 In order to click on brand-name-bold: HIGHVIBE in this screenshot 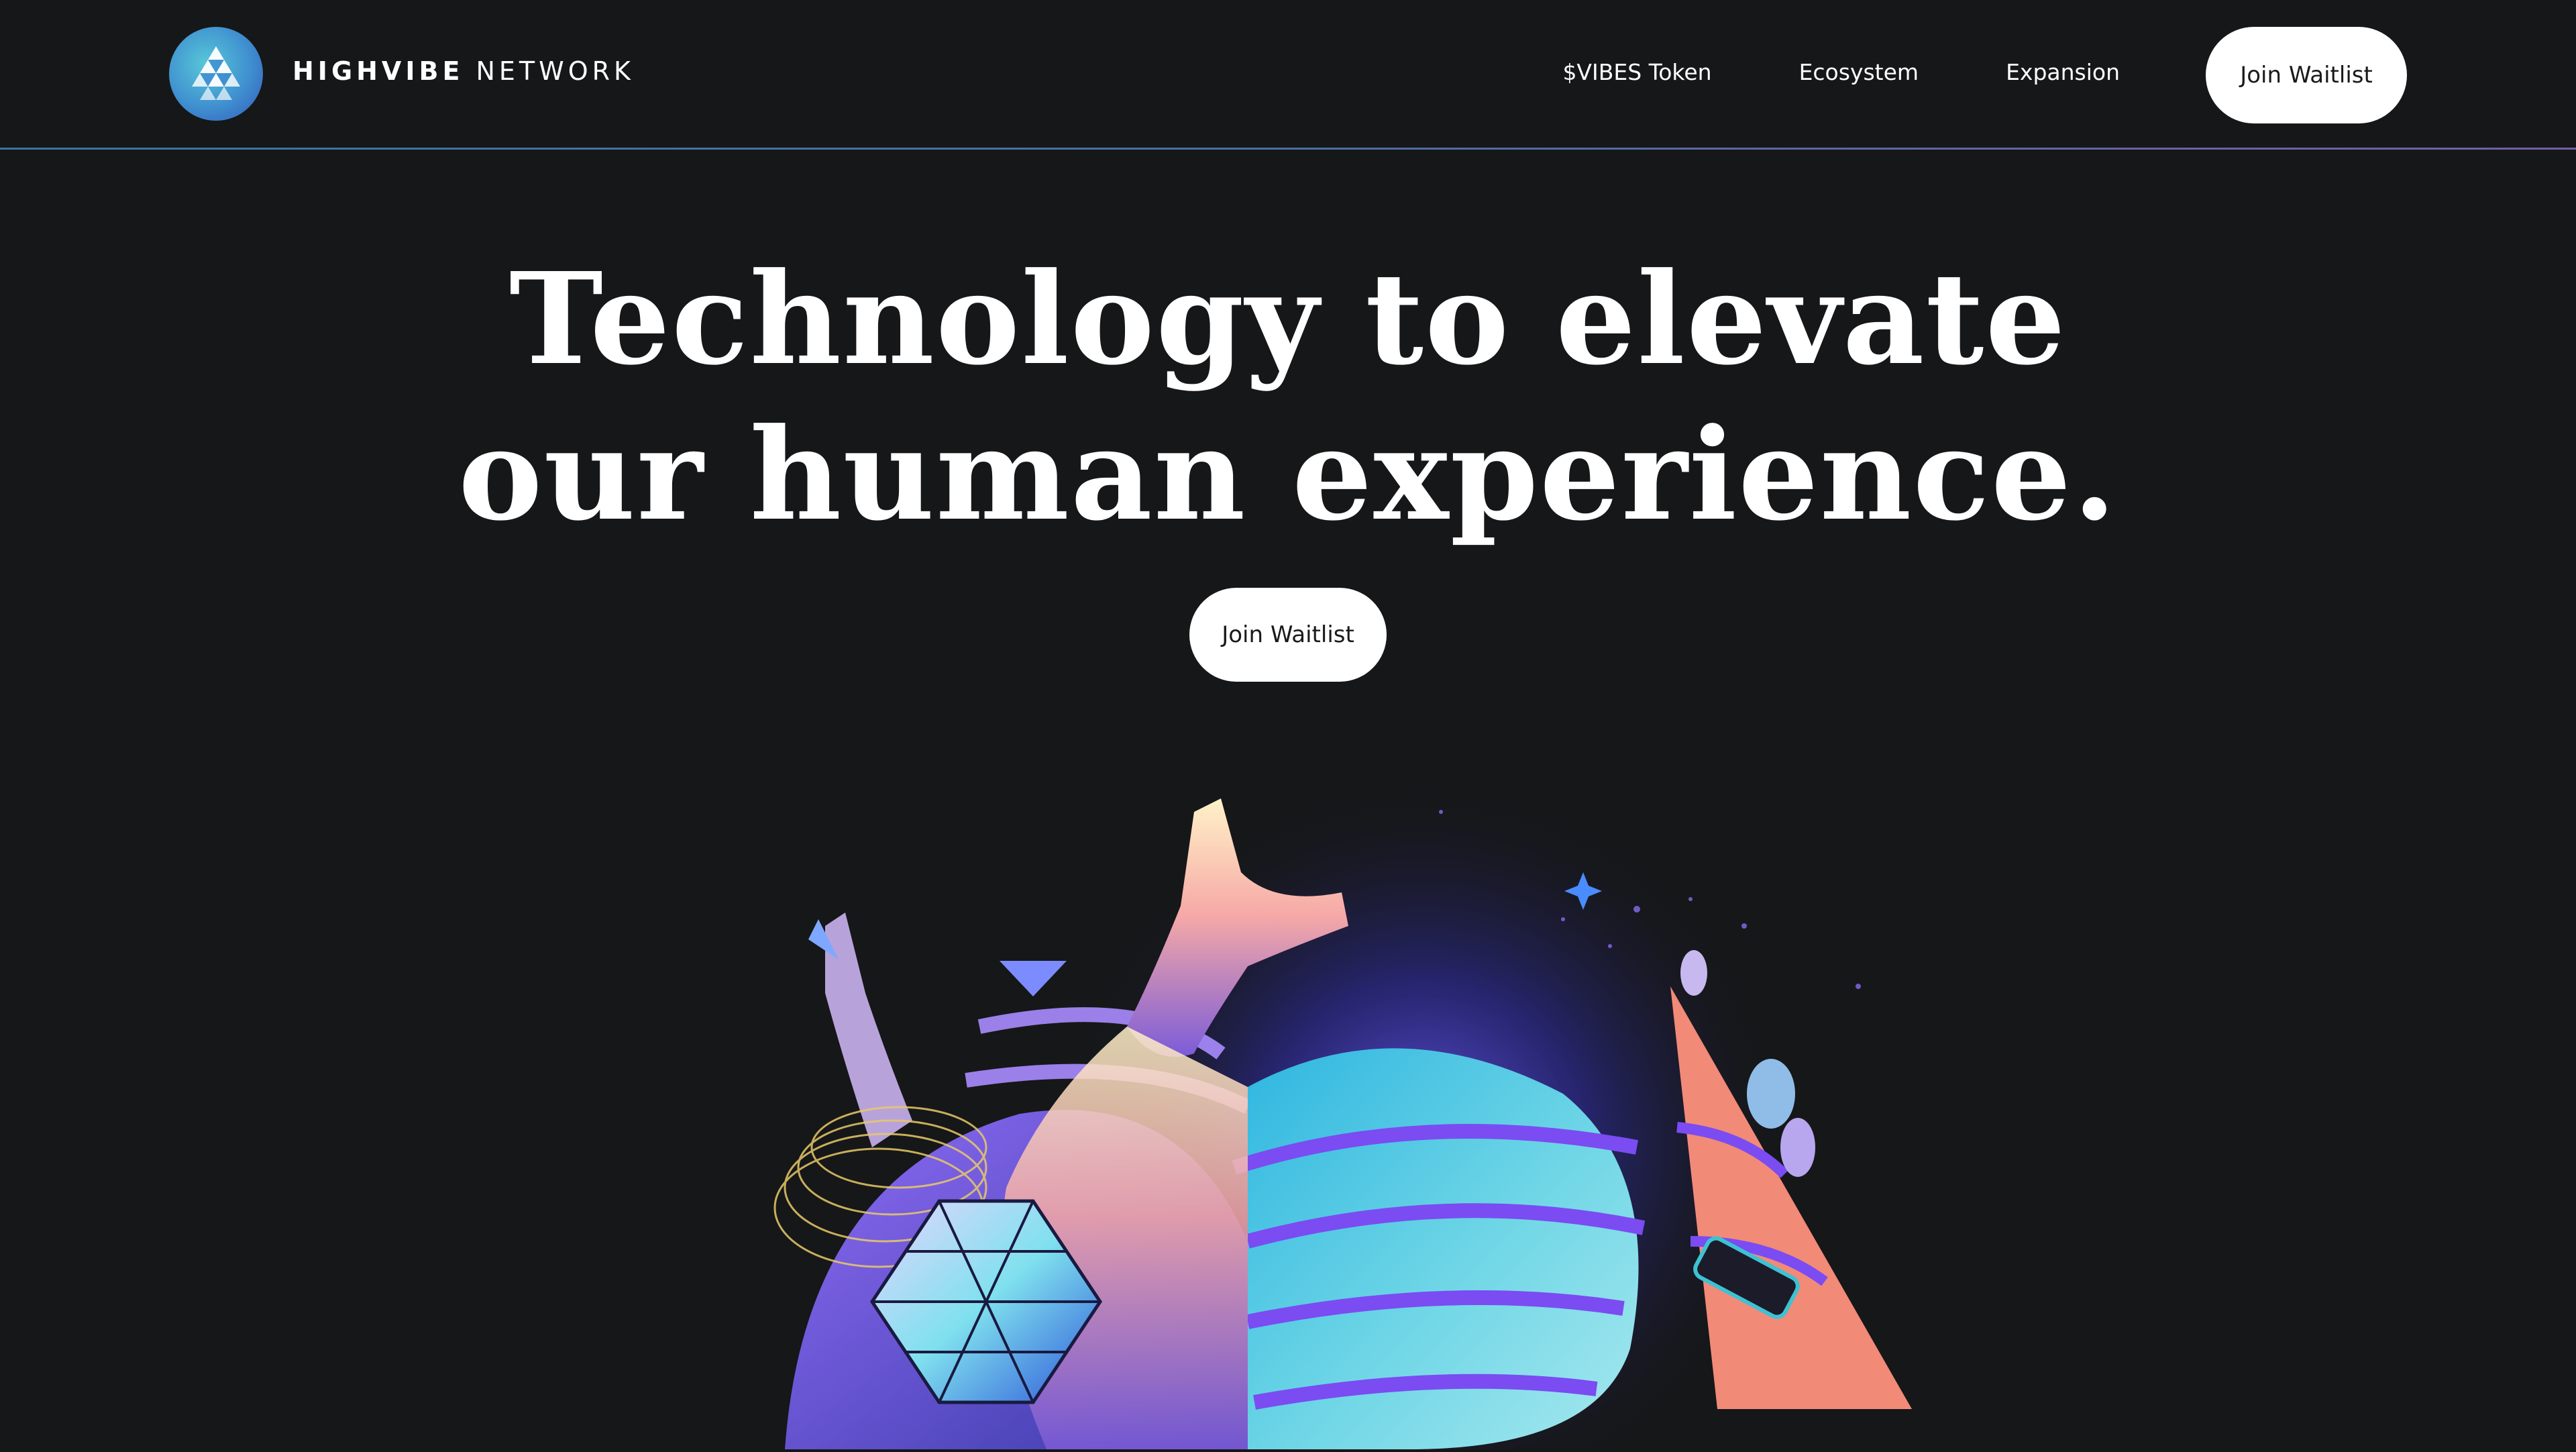, I will do `click(378, 71)`.